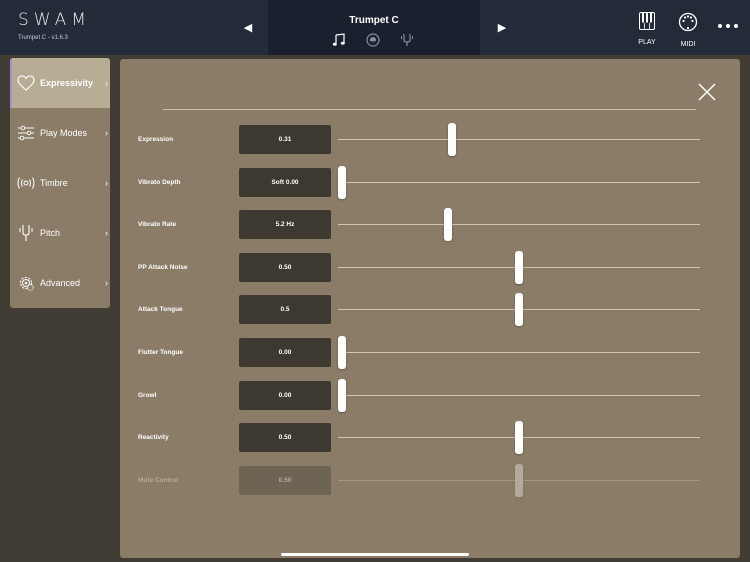 The height and width of the screenshot is (562, 750). Describe the element at coordinates (159, 182) in the screenshot. I see `parameter-label: Vibrato Depth` at that location.